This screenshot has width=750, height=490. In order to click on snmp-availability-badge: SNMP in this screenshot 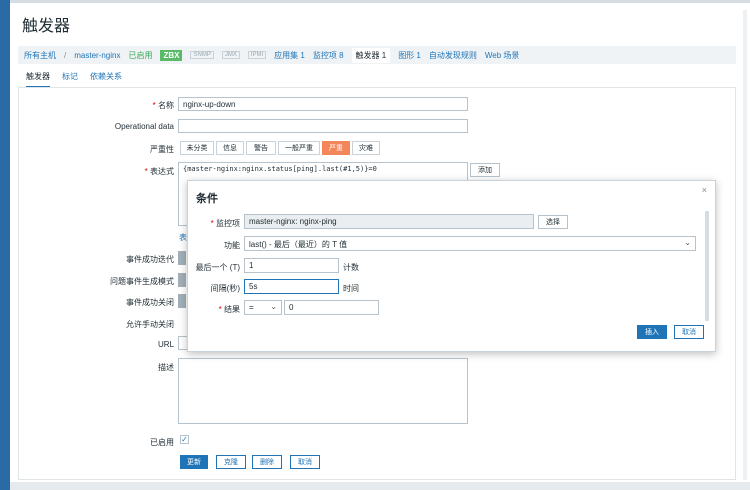, I will do `click(202, 55)`.